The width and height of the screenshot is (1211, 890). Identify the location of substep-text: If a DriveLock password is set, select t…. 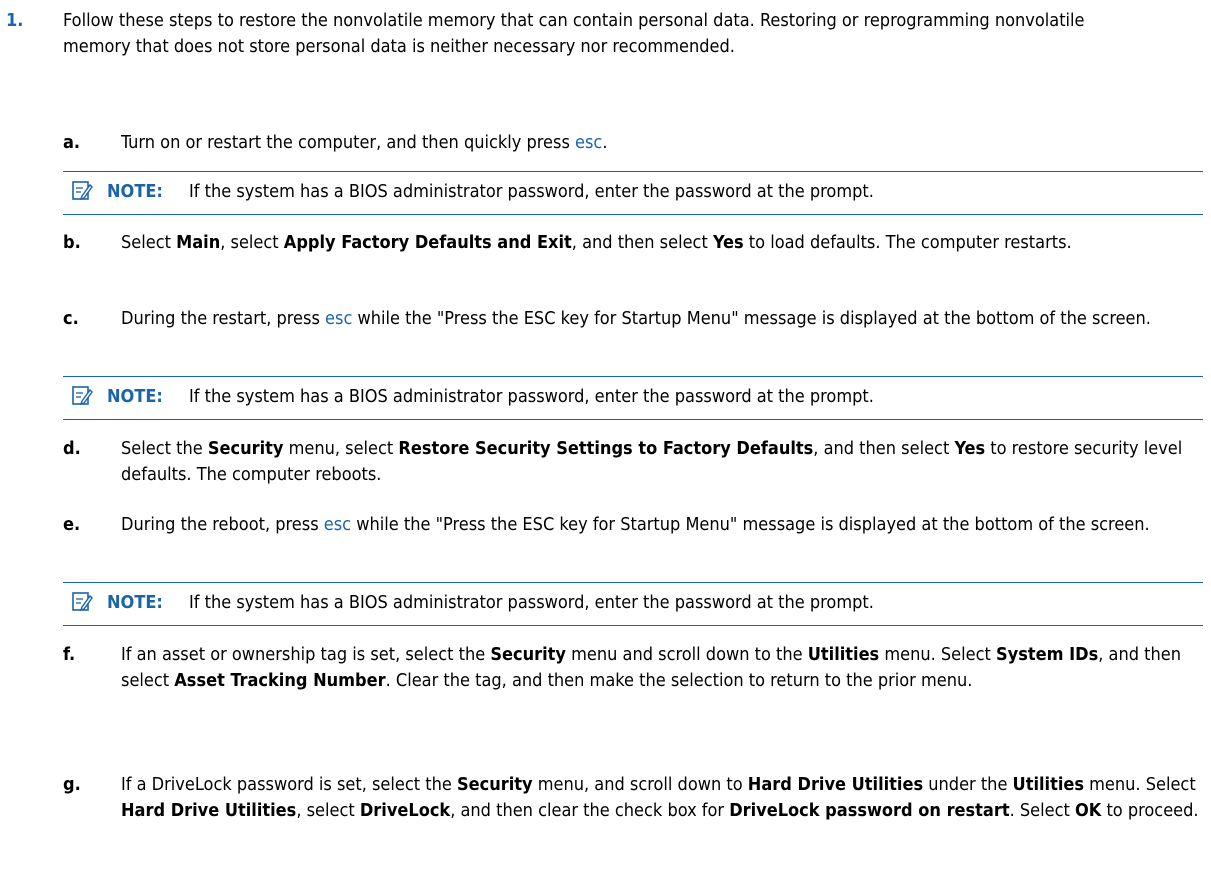
(661, 798).